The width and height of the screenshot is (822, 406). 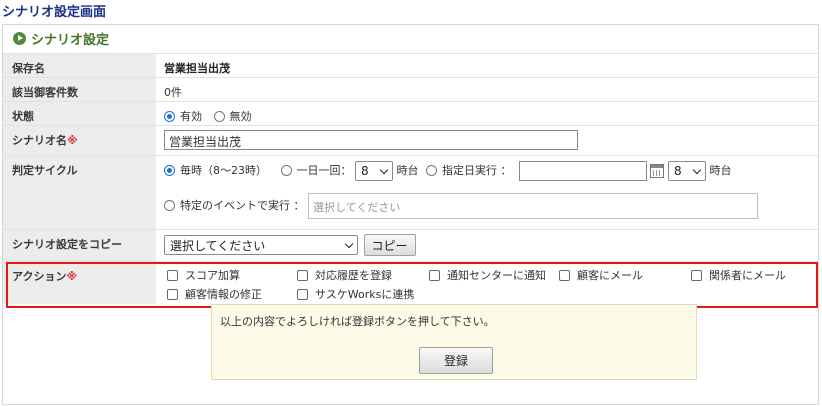 I want to click on action-item-label: 通知センターに通知, so click(x=496, y=275).